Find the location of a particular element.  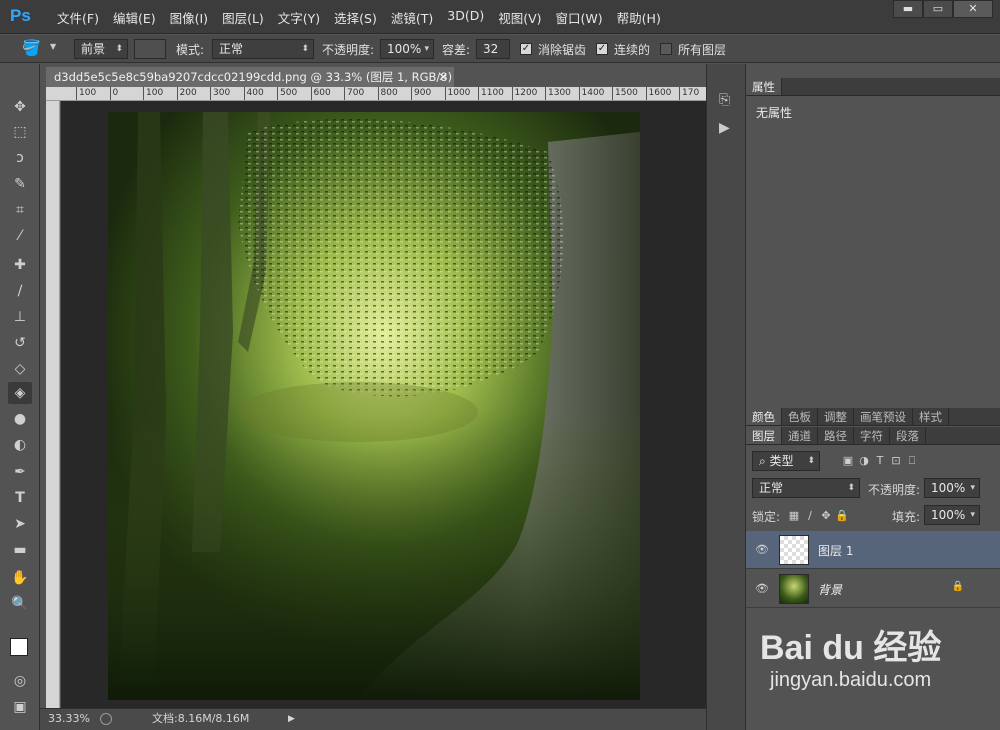

brush-tool-icon: ∕ is located at coordinates (20, 291).